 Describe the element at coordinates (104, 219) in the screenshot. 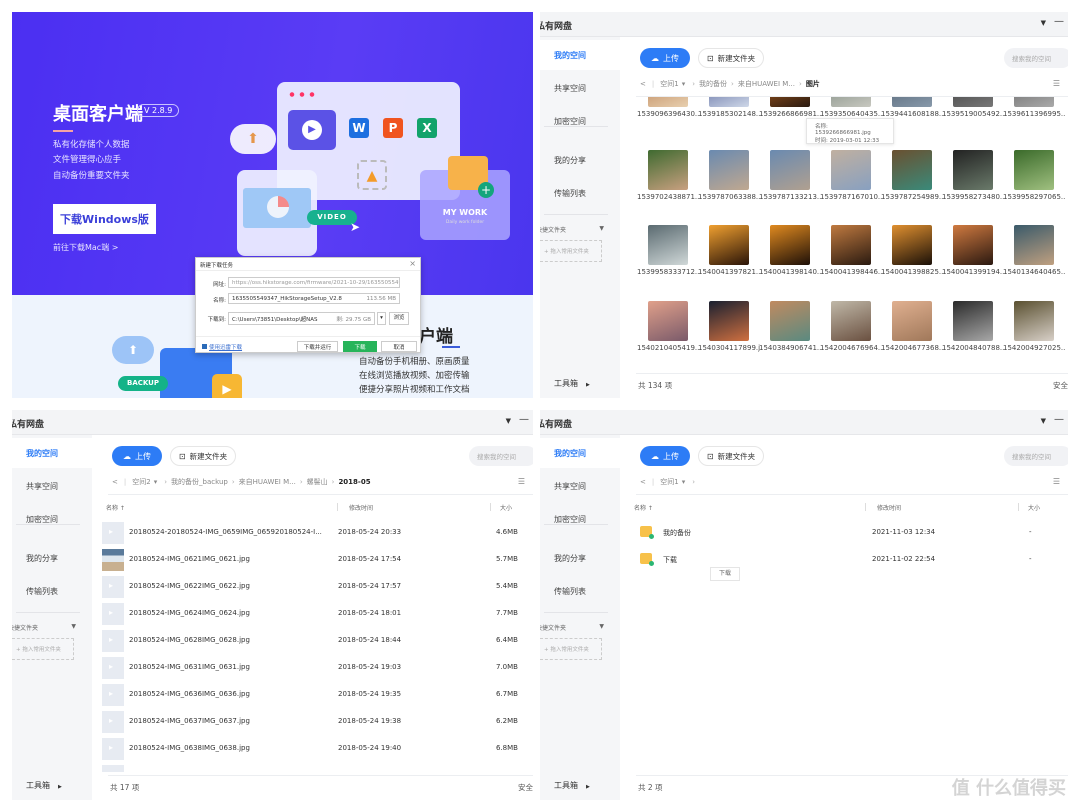

I see `download-windows-button: 下载Windows版` at that location.